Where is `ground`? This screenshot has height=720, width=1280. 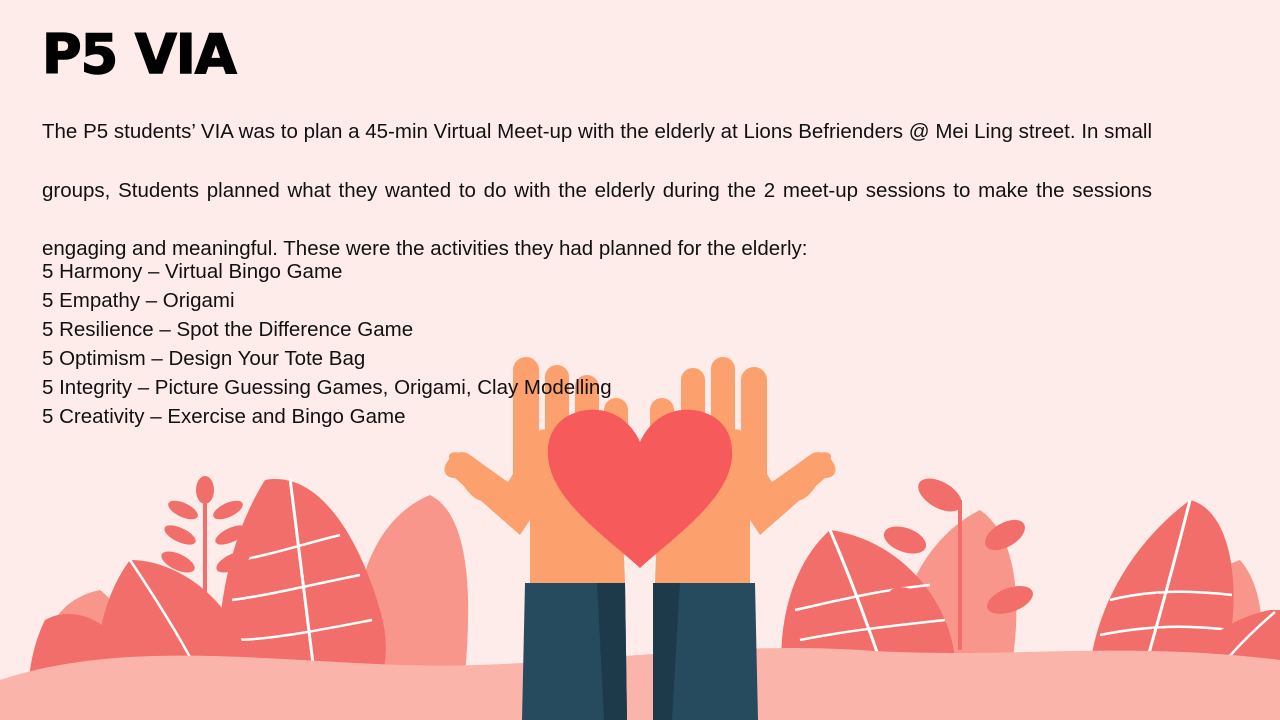 ground is located at coordinates (640, 683).